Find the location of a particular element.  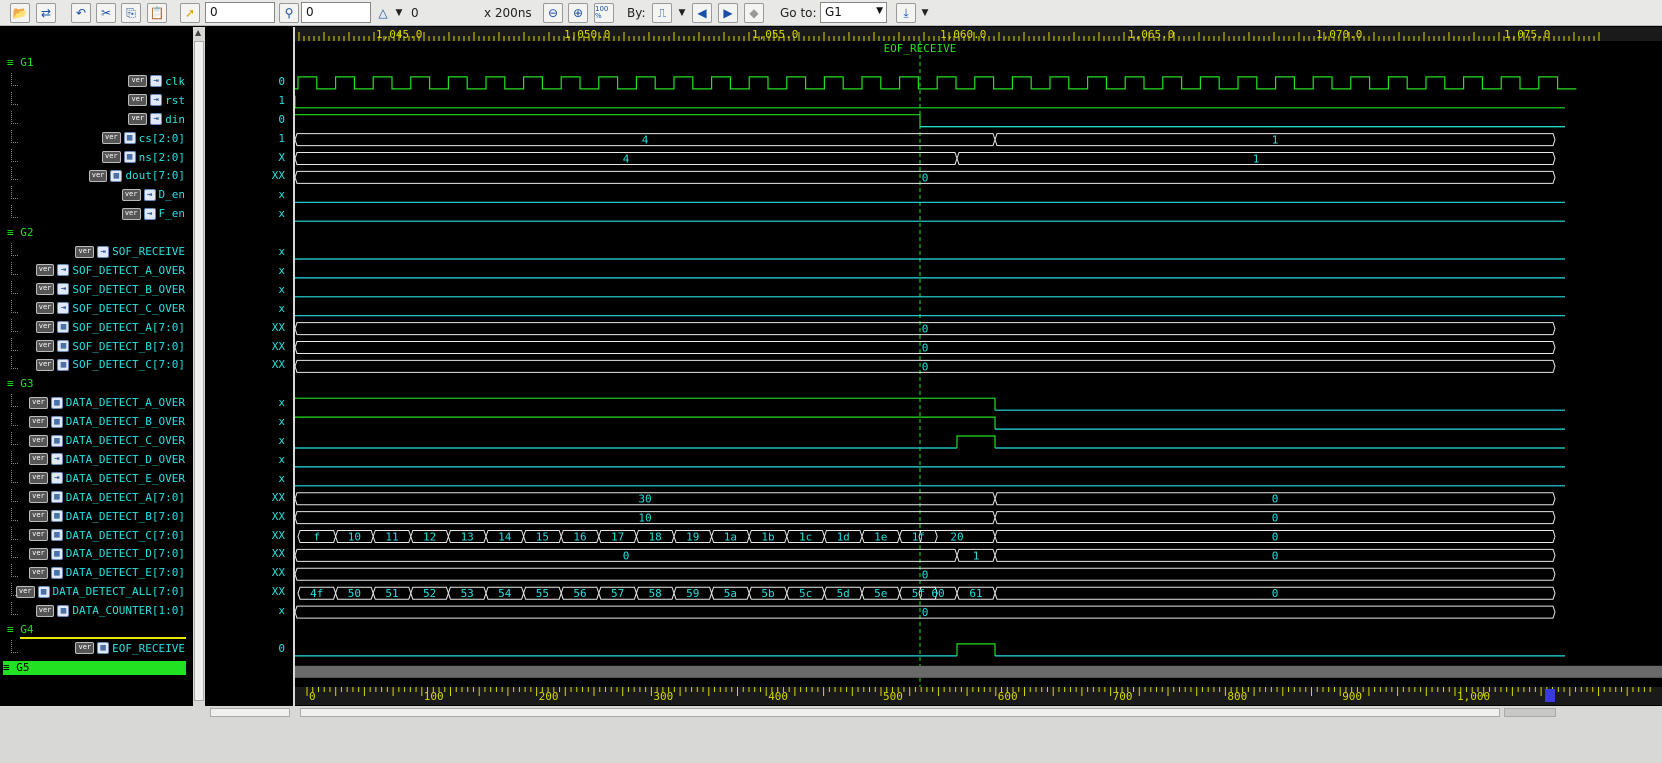

prev-icon: ◀ is located at coordinates (702, 13).